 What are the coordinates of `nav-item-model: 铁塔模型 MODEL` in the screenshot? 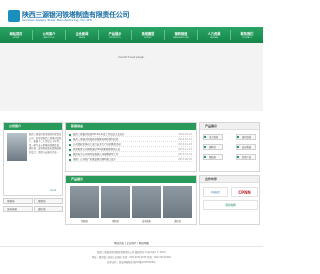 It's located at (148, 35).